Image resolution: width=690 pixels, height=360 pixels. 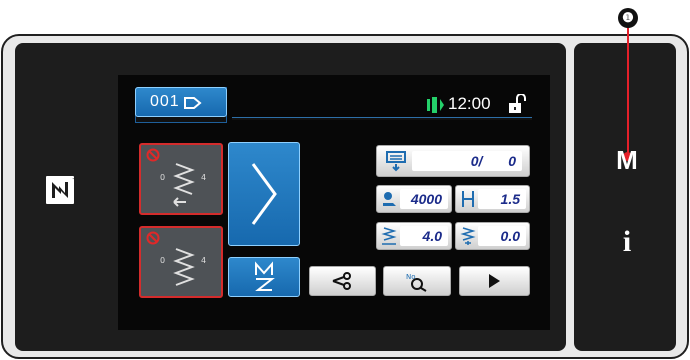 I want to click on speed-icon, so click(x=389, y=199).